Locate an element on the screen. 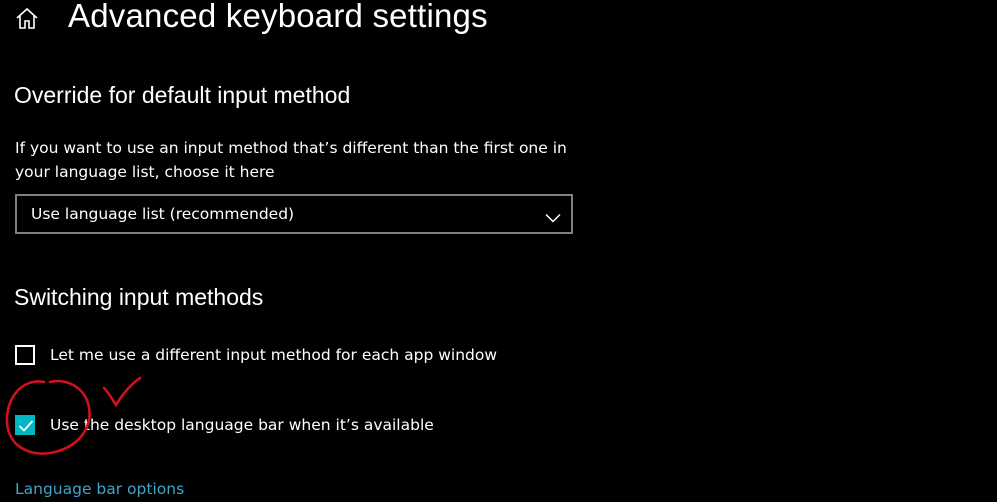 The width and height of the screenshot is (997, 502). checkmark-icon is located at coordinates (26, 426).